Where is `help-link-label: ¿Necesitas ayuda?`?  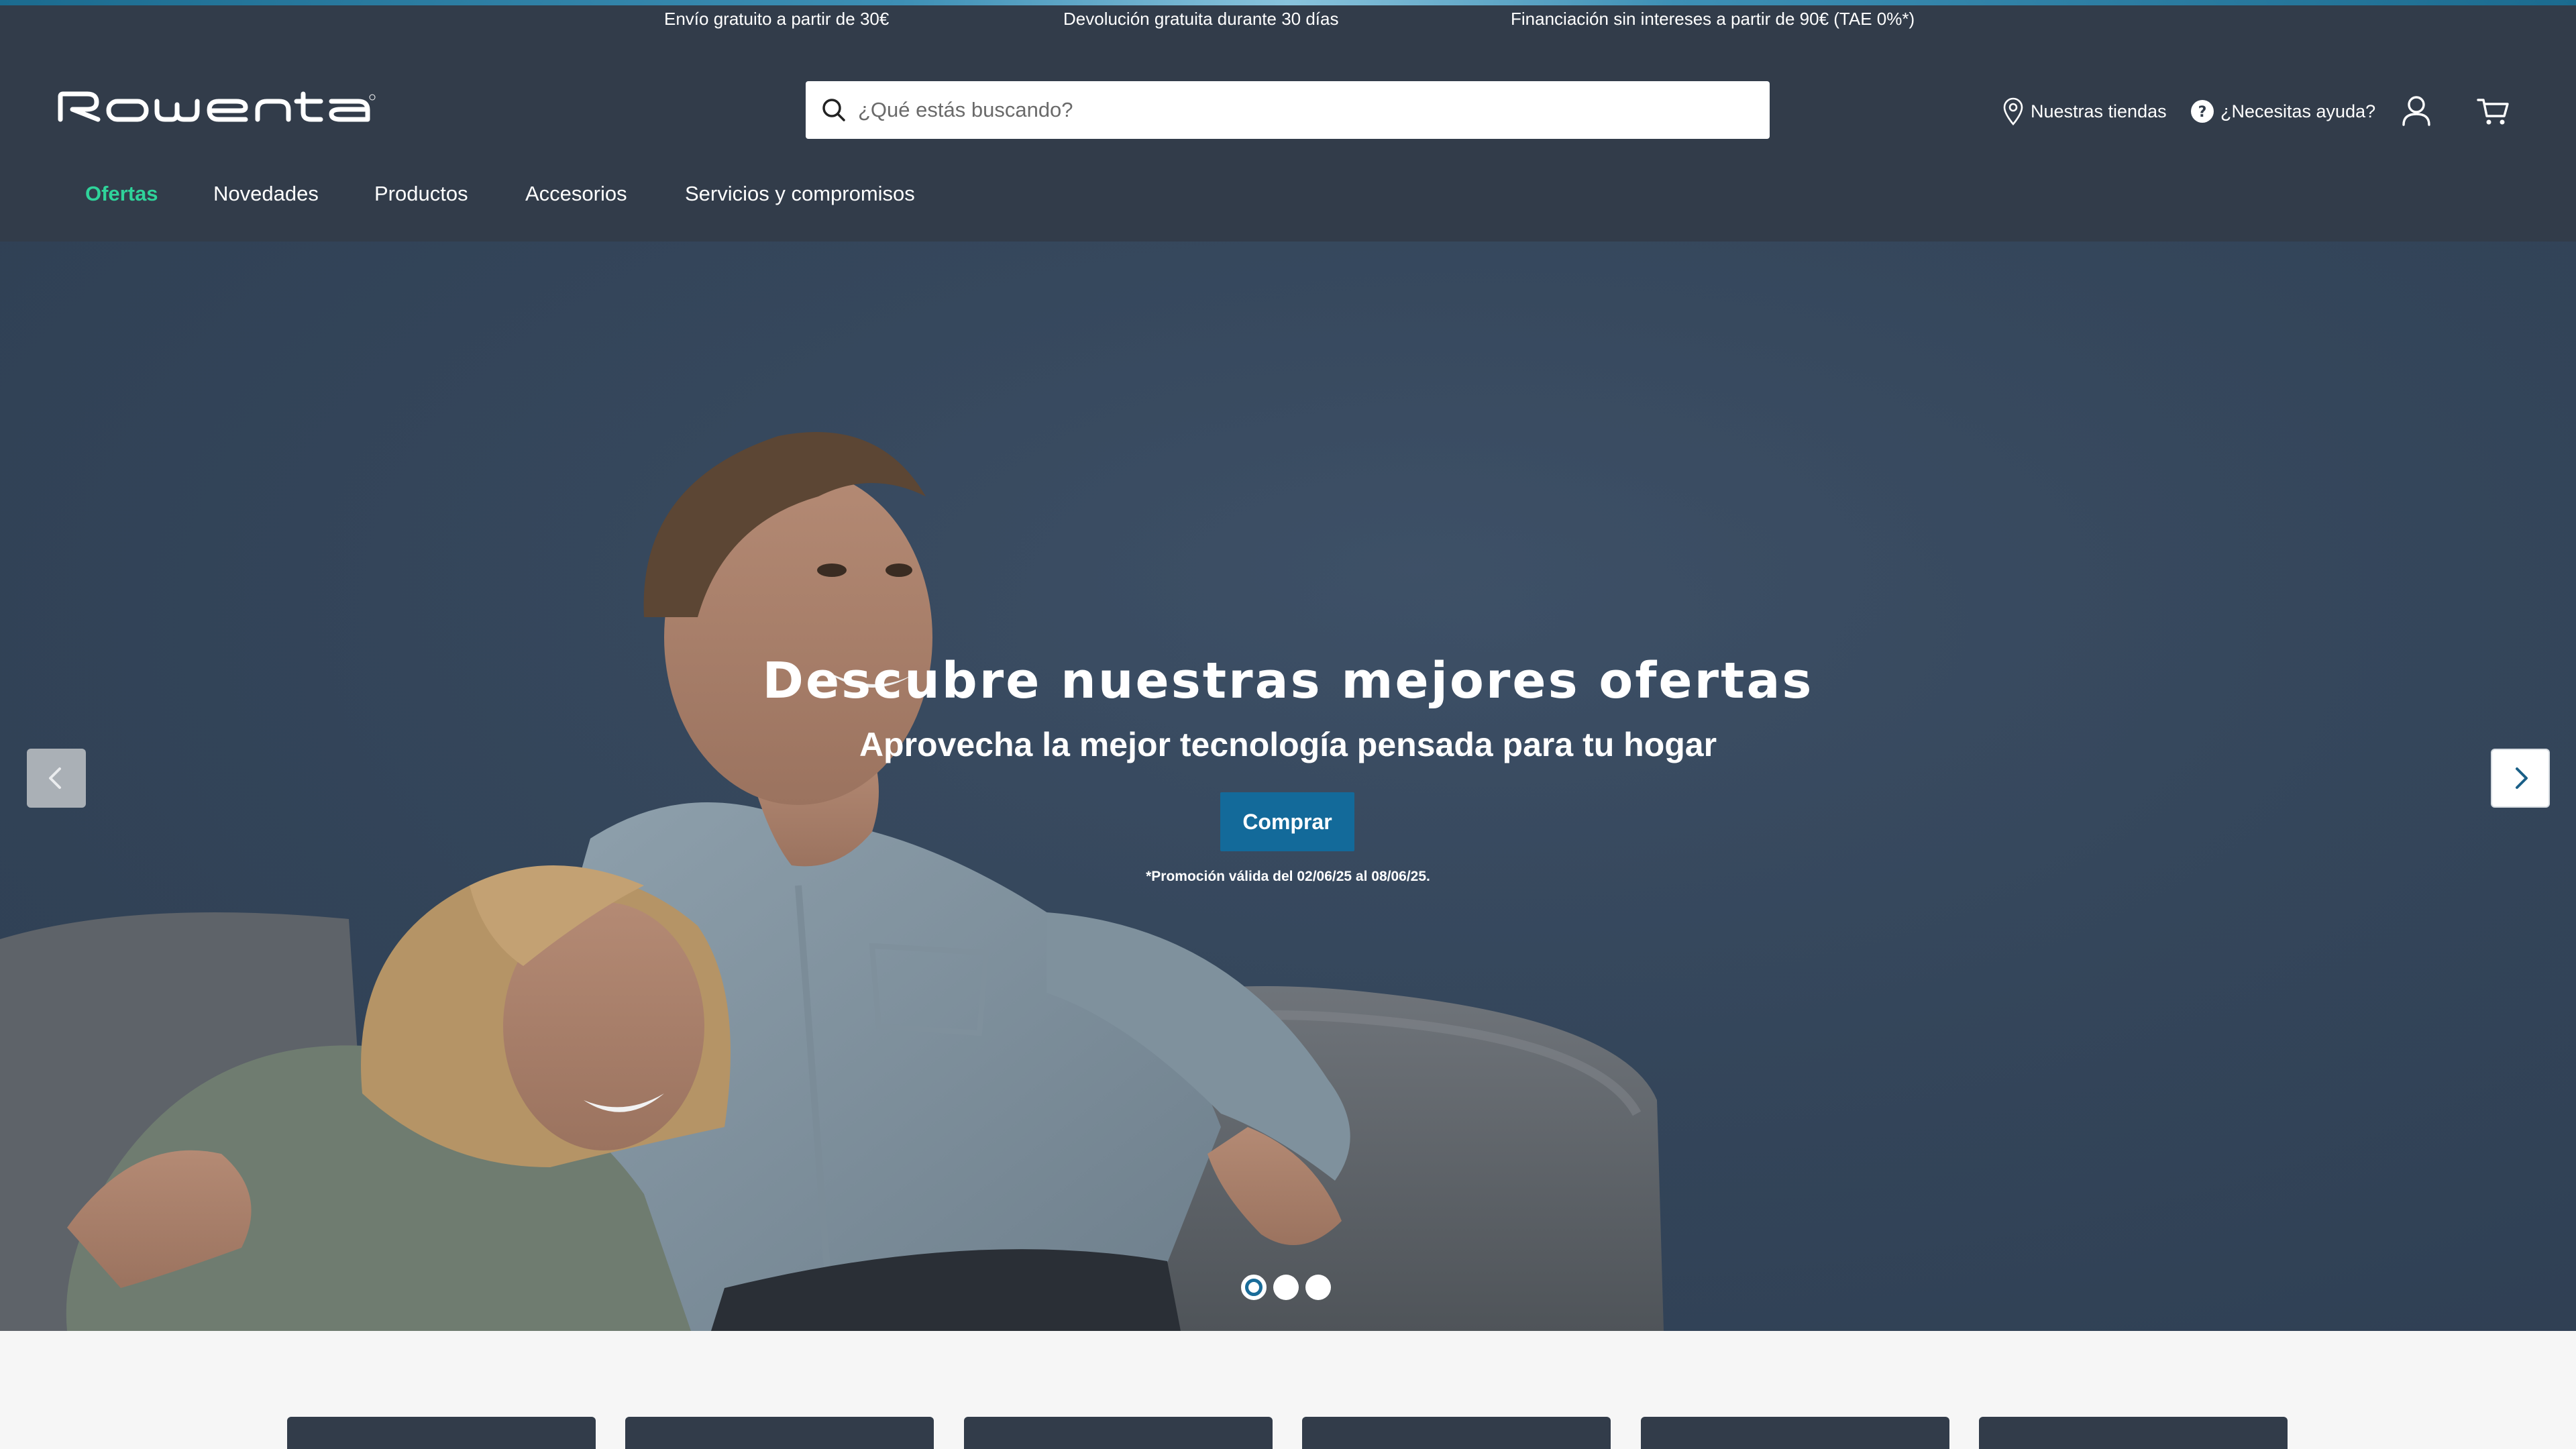 help-link-label: ¿Necesitas ayuda? is located at coordinates (2298, 111).